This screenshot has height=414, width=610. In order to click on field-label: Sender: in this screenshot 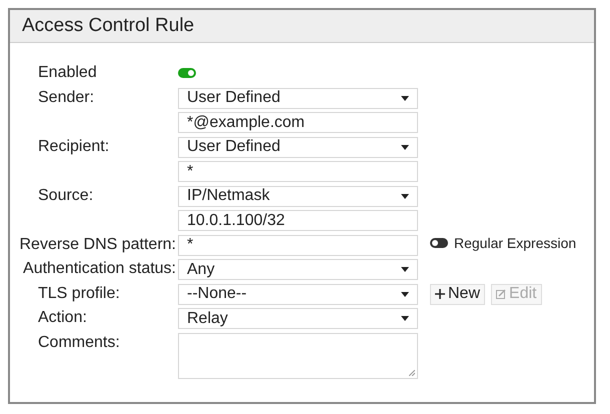, I will do `click(67, 98)`.